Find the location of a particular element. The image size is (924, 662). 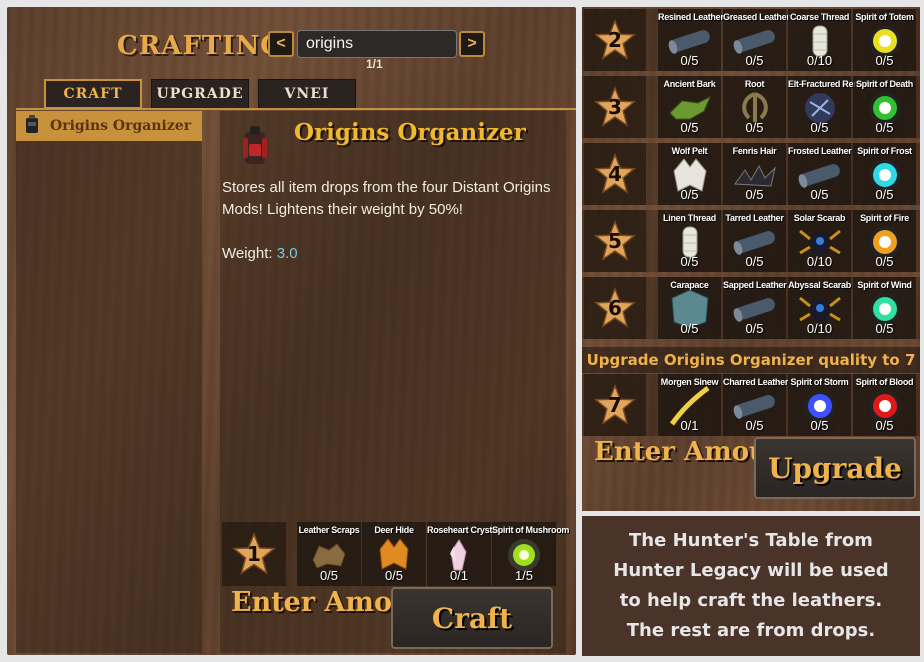

quality-star: 5 is located at coordinates (615, 241).